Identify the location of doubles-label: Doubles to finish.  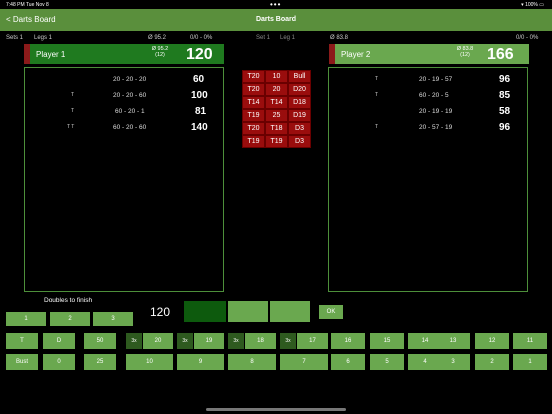
(68, 300).